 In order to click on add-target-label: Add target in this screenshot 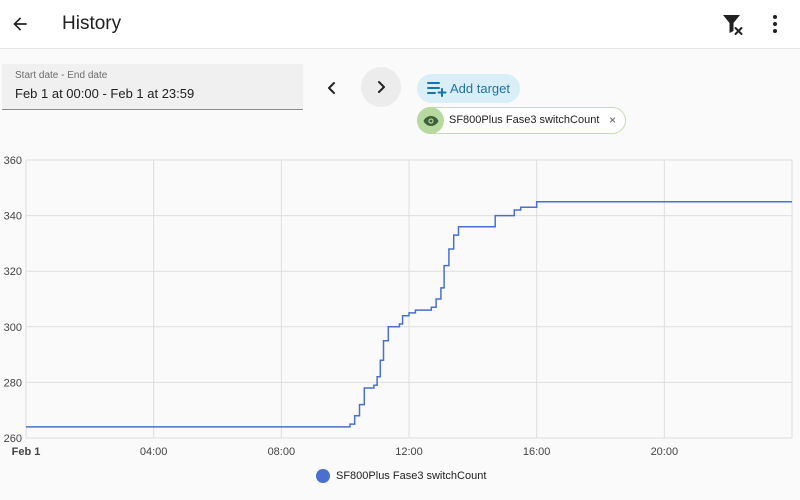, I will do `click(480, 88)`.